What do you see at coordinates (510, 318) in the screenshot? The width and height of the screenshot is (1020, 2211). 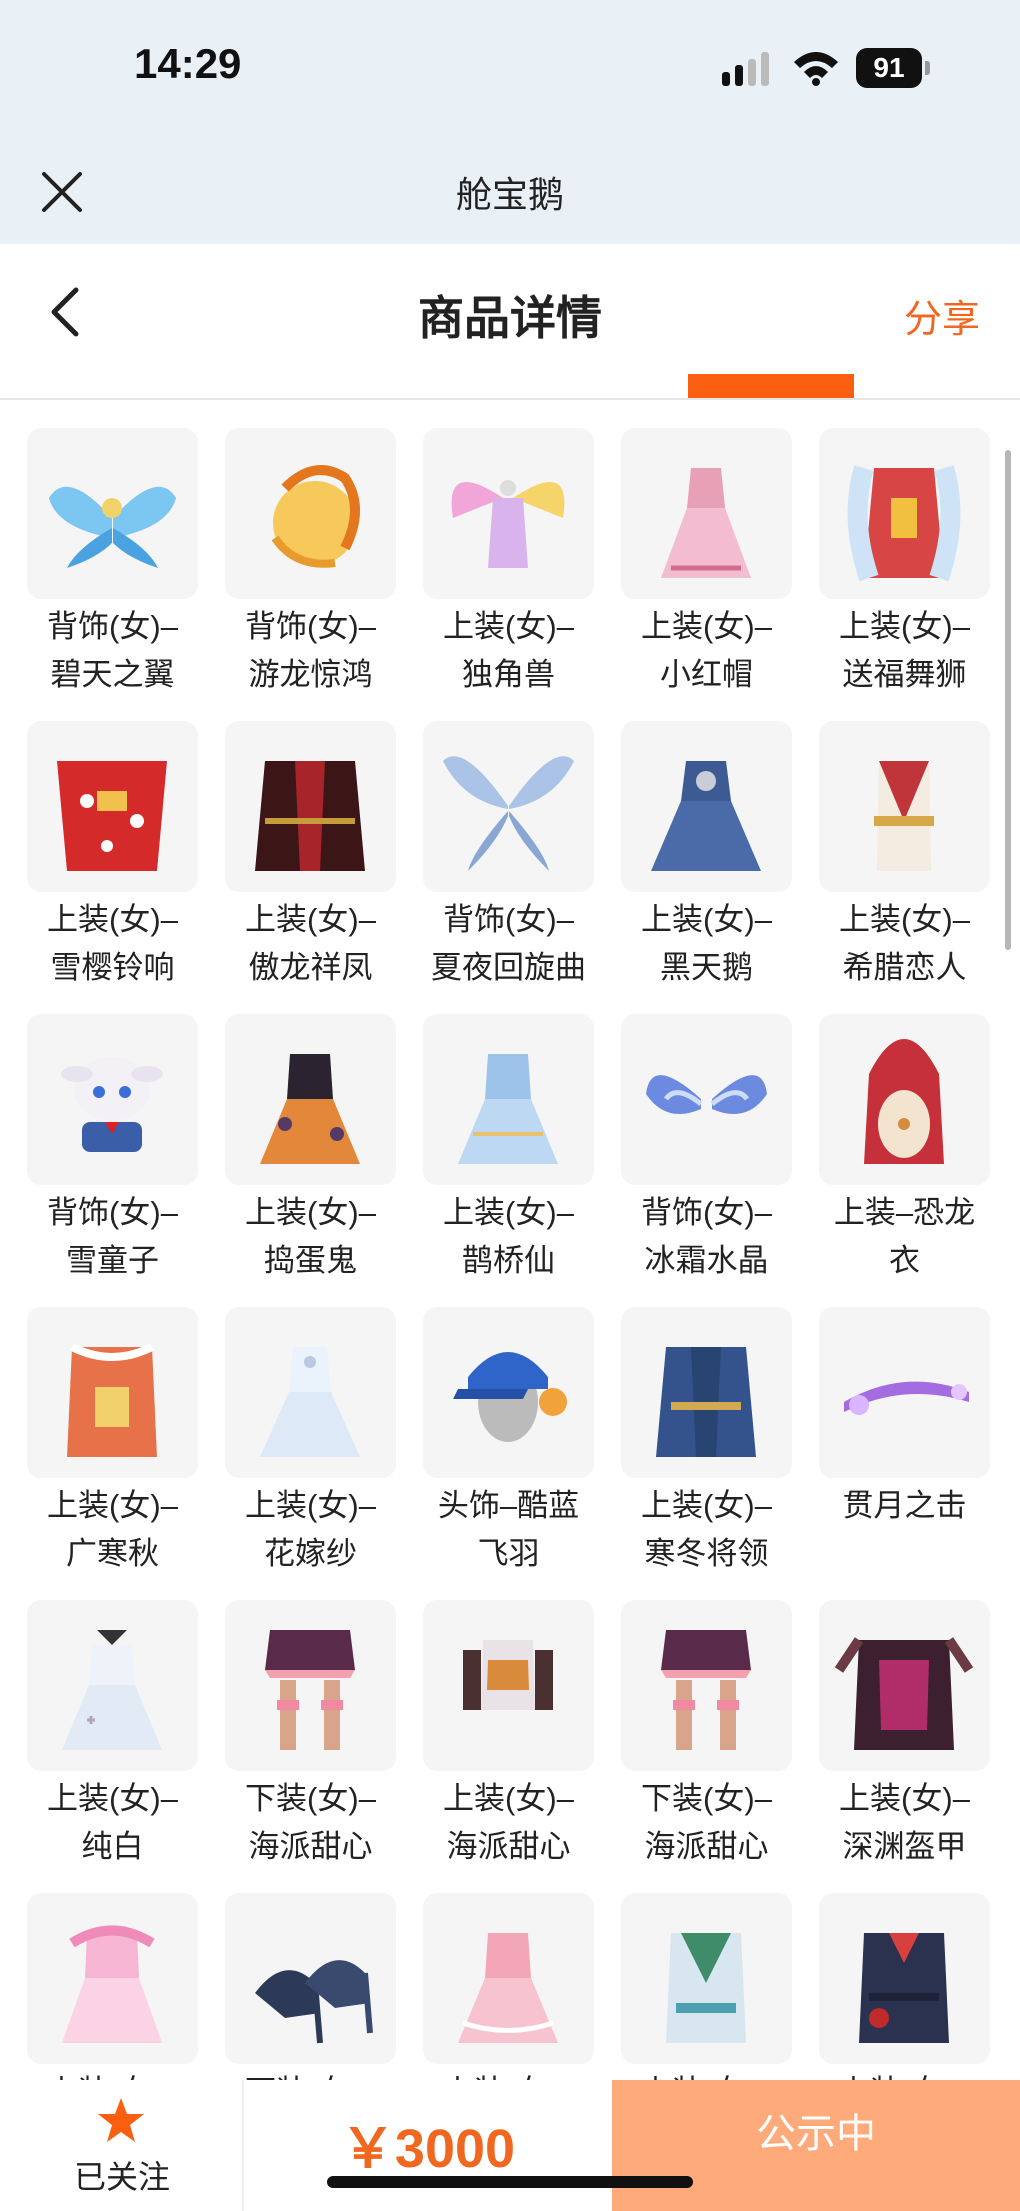 I see `page-title: 商品详情` at bounding box center [510, 318].